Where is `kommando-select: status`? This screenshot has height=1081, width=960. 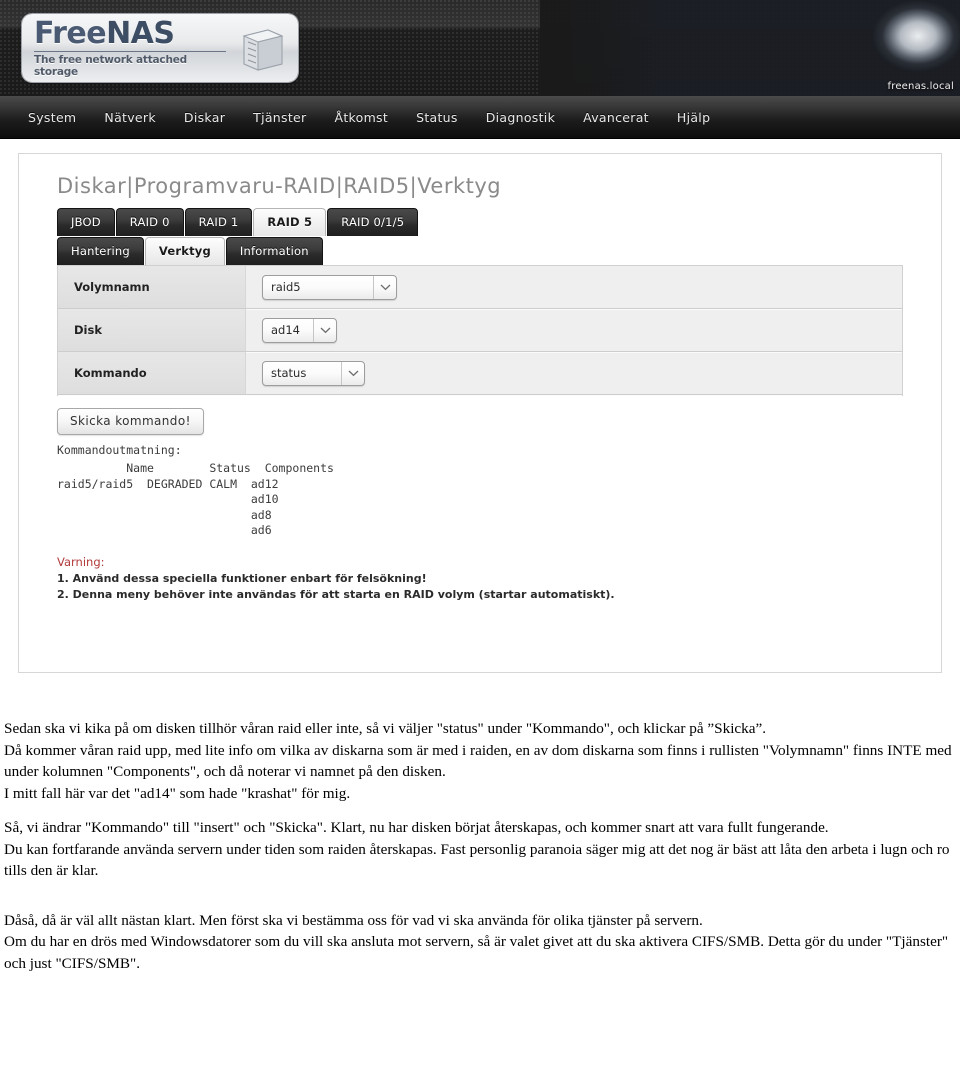 kommando-select: status is located at coordinates (313, 373).